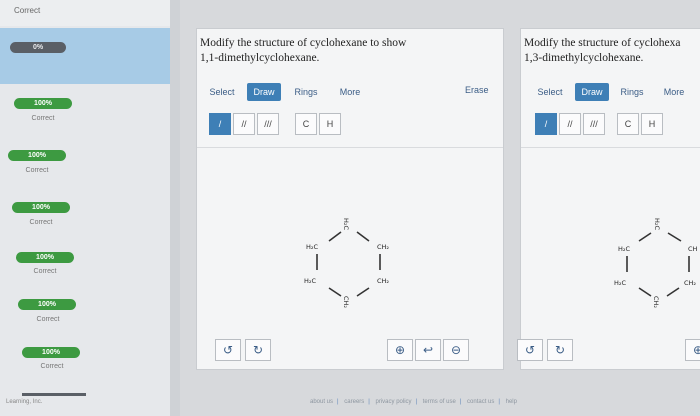  What do you see at coordinates (602, 43) in the screenshot?
I see `question-2-prompt-line1: Modify the structure of cyclohexa` at bounding box center [602, 43].